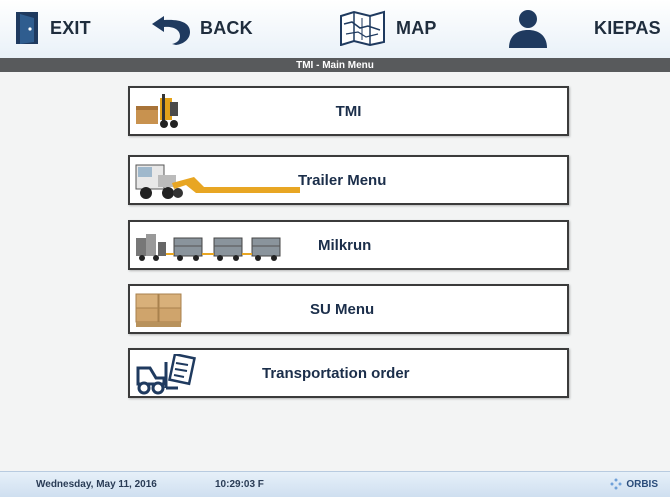 The image size is (670, 497). Describe the element at coordinates (70, 27) in the screenshot. I see `exit-label: EXIT` at that location.